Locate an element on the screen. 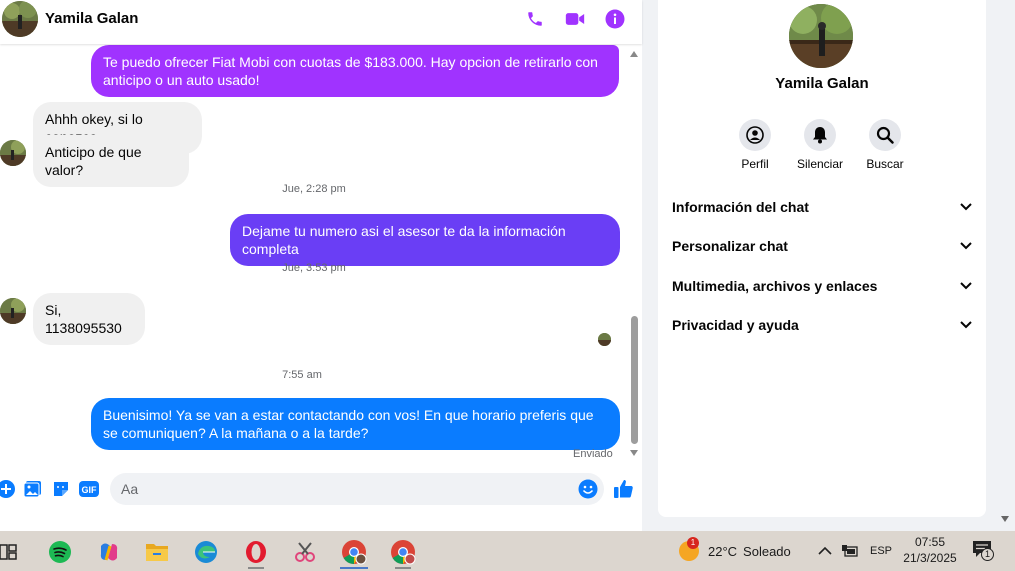 Image resolution: width=1015 pixels, height=571 pixels. message-incoming: Si, 1138095530 is located at coordinates (89, 319).